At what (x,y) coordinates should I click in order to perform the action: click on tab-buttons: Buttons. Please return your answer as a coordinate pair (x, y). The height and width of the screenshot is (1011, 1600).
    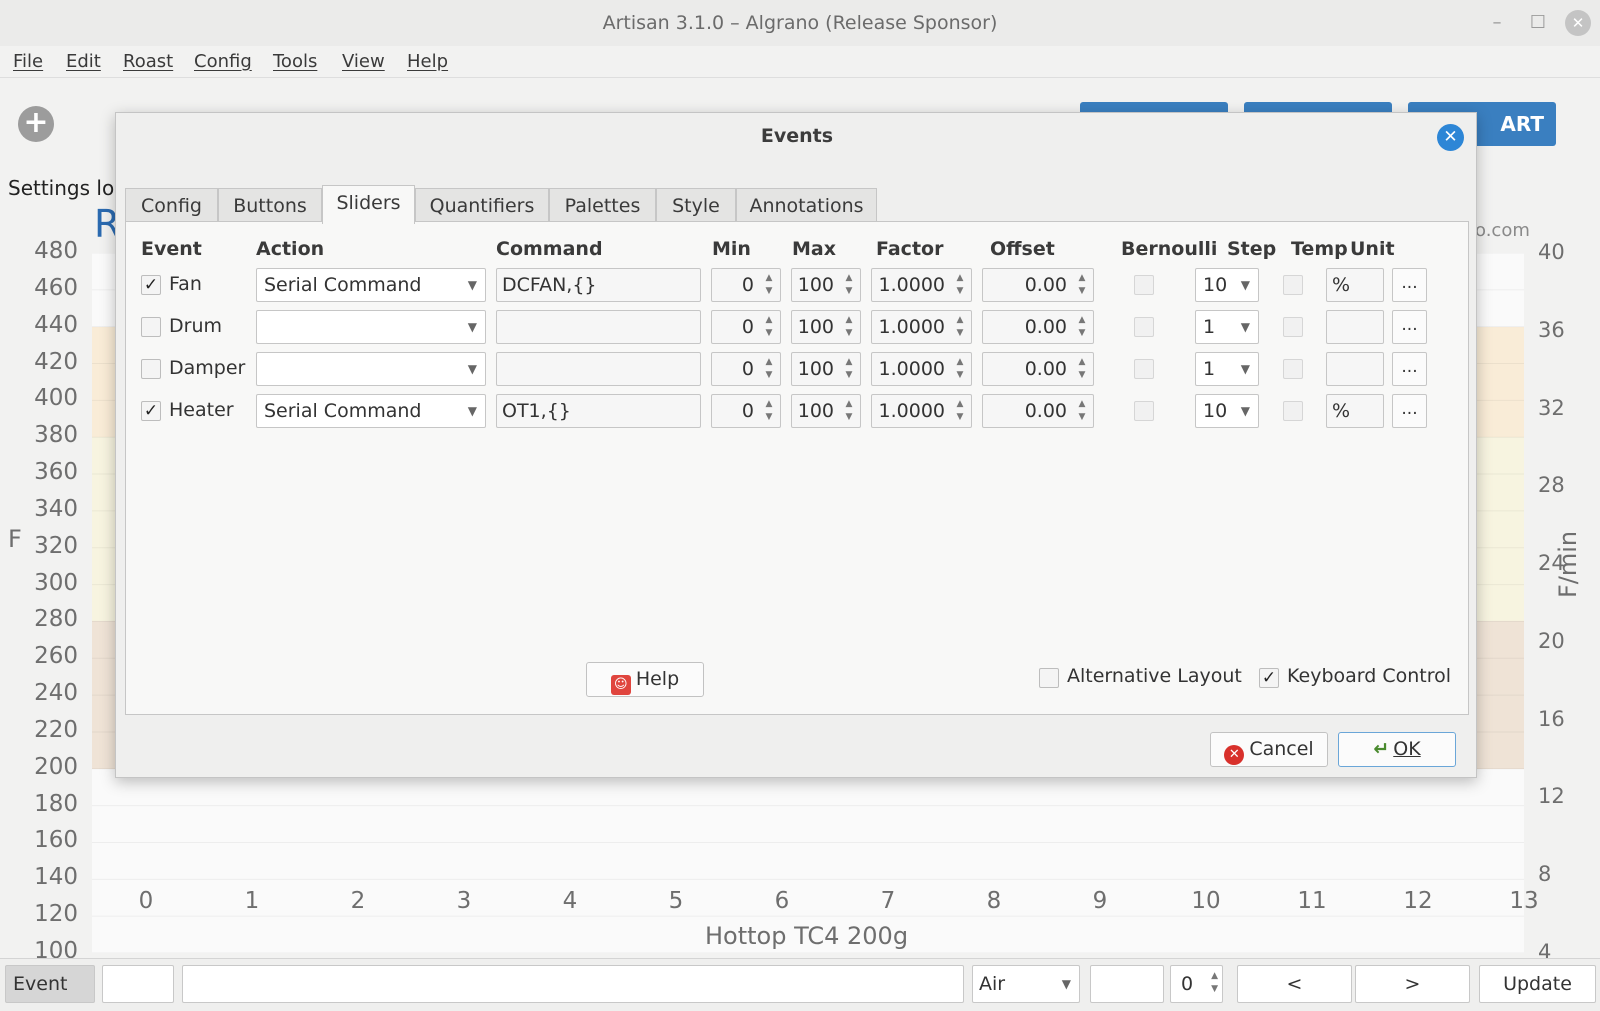
    Looking at the image, I should click on (270, 205).